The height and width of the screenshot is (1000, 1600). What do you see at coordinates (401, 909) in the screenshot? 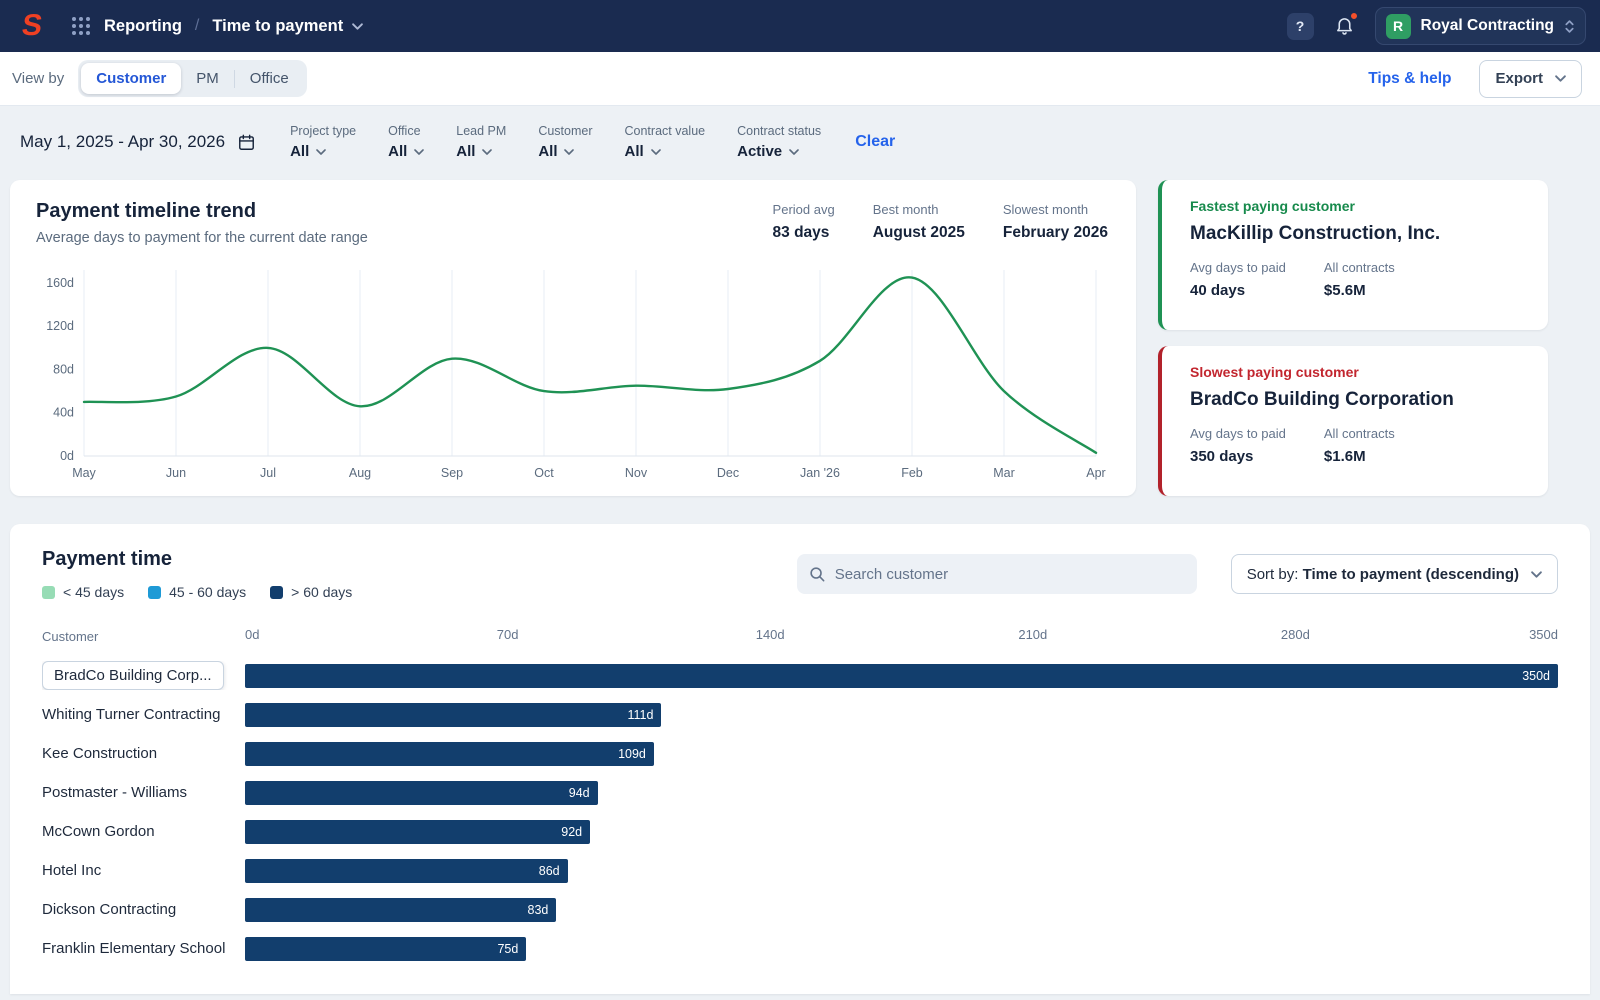
I see `payment-bar: 83d` at bounding box center [401, 909].